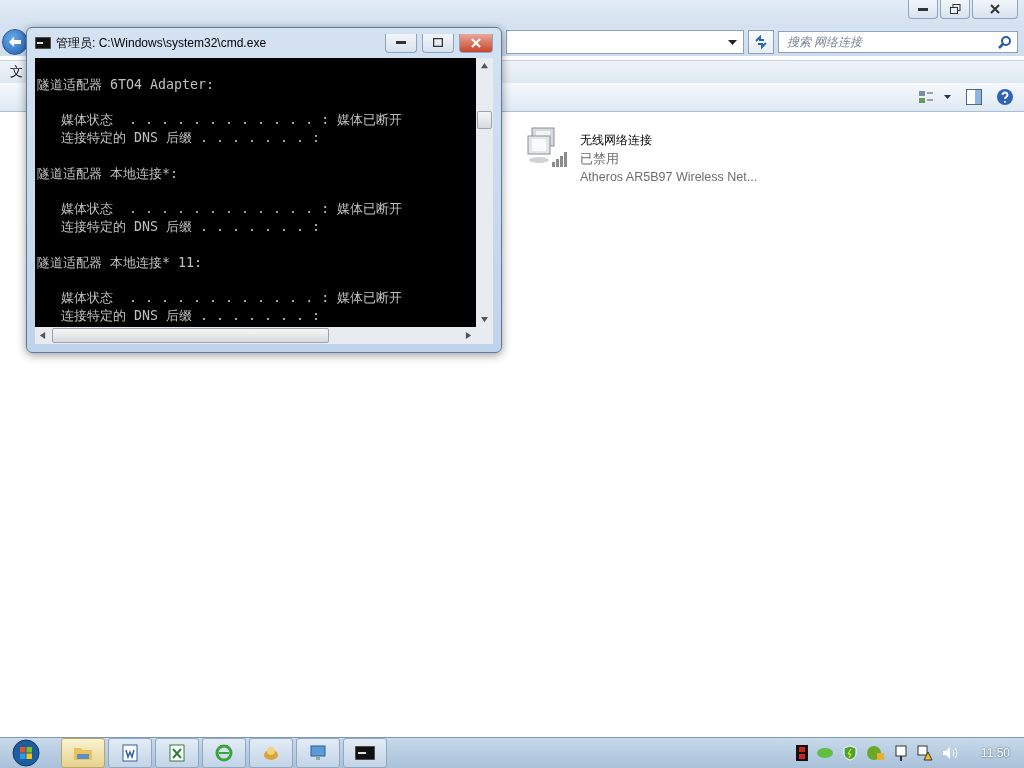 This screenshot has width=1024, height=768. Describe the element at coordinates (224, 753) in the screenshot. I see `browser-e-icon` at that location.